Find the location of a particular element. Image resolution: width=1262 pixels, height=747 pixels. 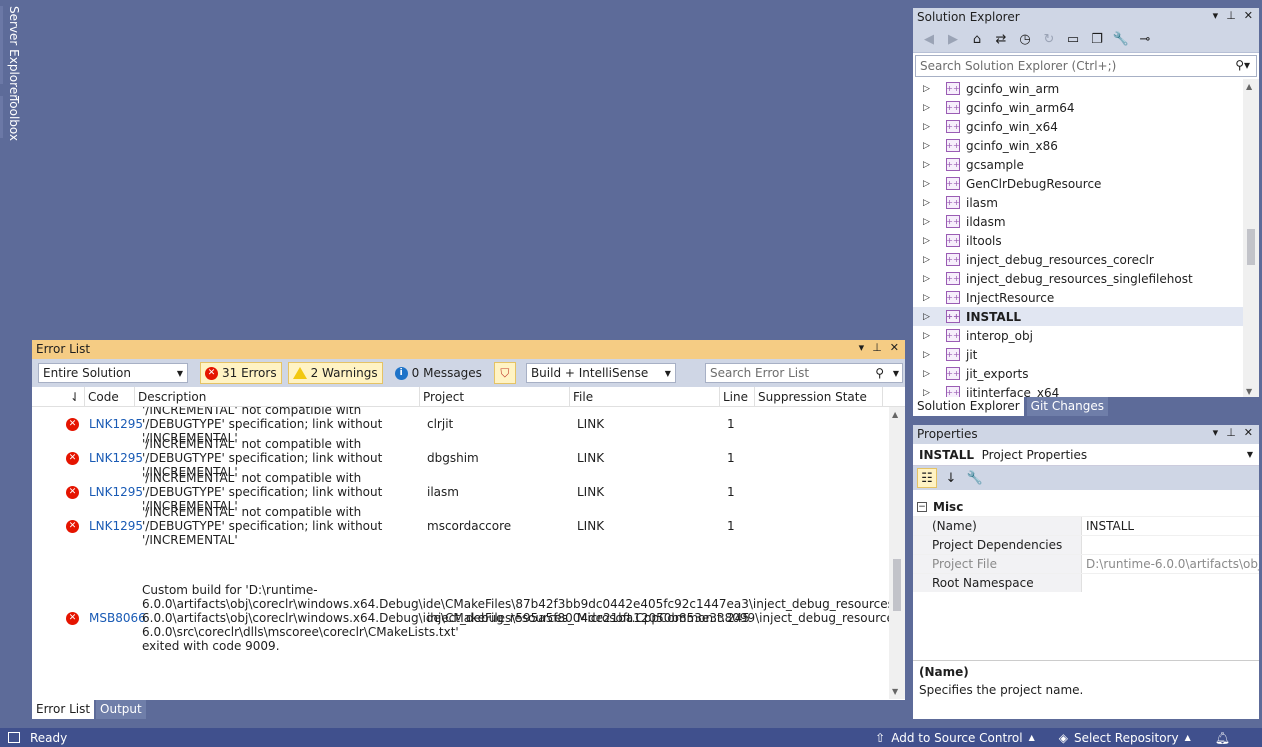

tree-item: ▷ ++ jit_exports is located at coordinates (1078, 373).